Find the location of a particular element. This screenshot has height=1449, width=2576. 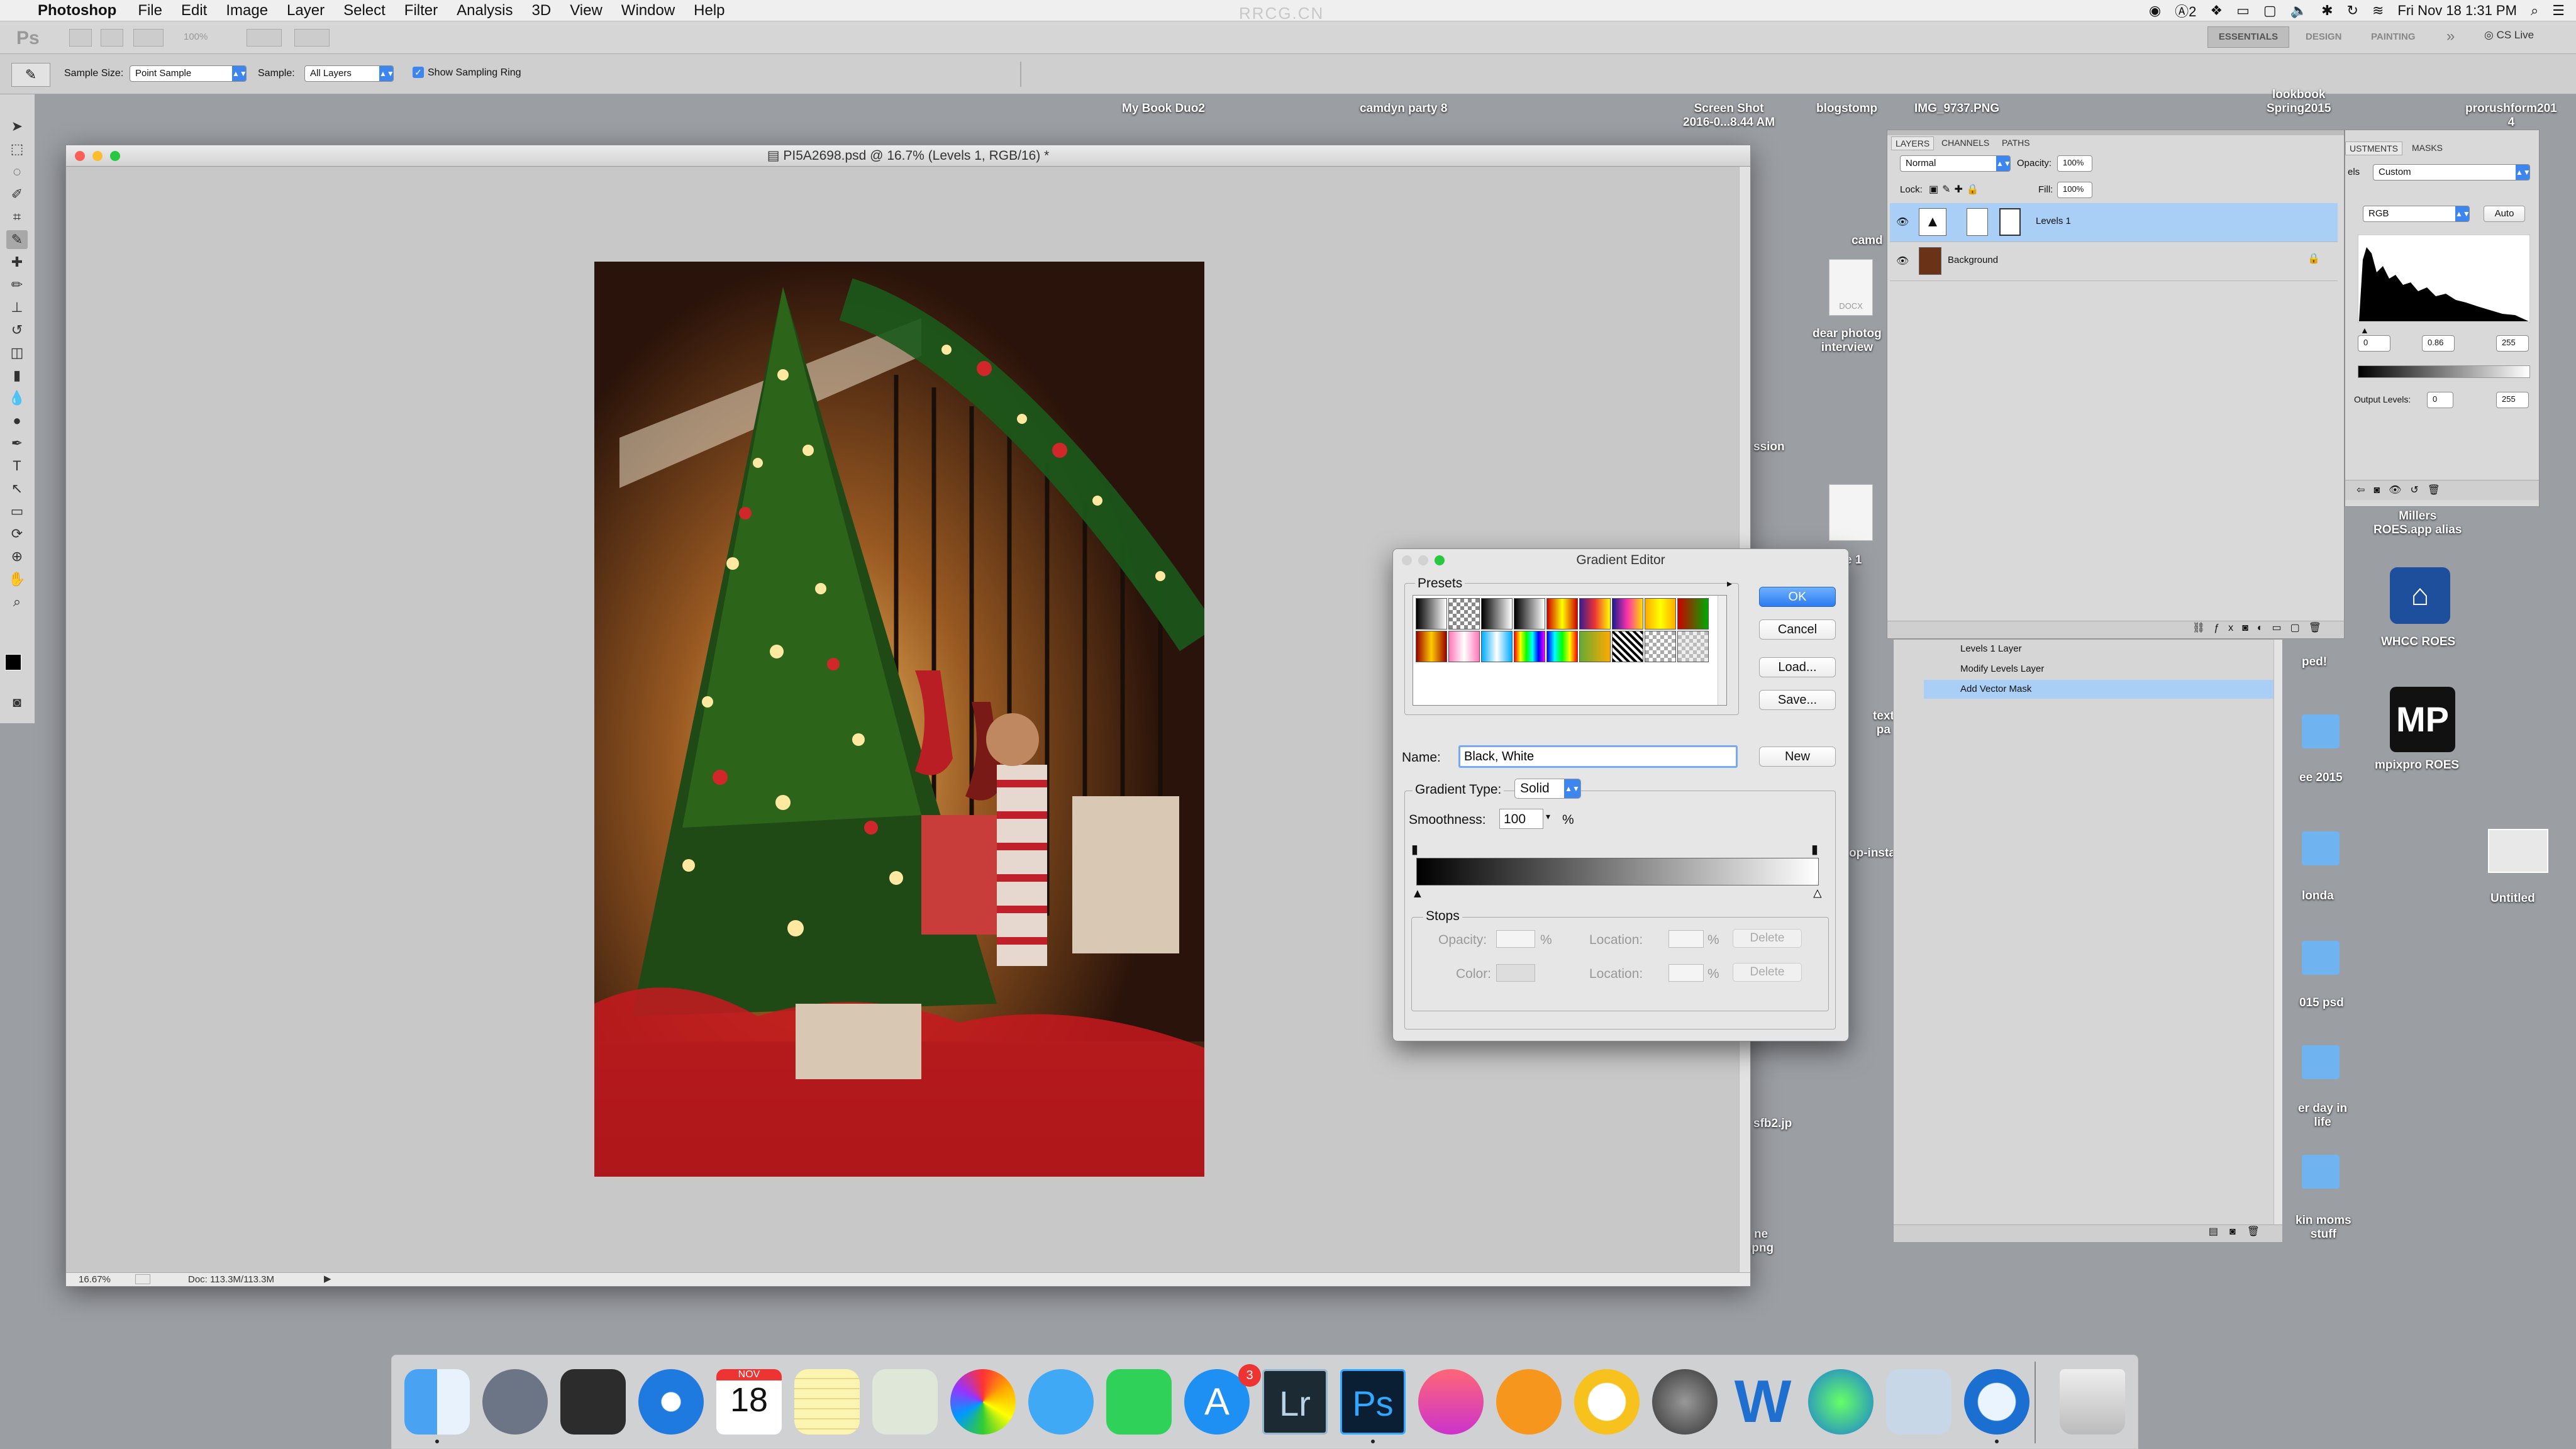

foreground-color-swatch is located at coordinates (13, 662).